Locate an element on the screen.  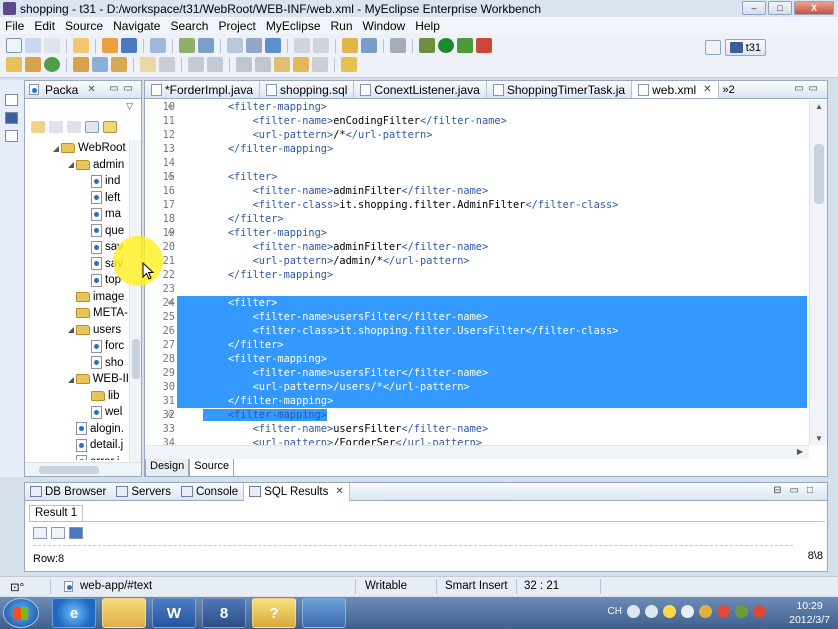
copy-icon is located at coordinates (321, 45).